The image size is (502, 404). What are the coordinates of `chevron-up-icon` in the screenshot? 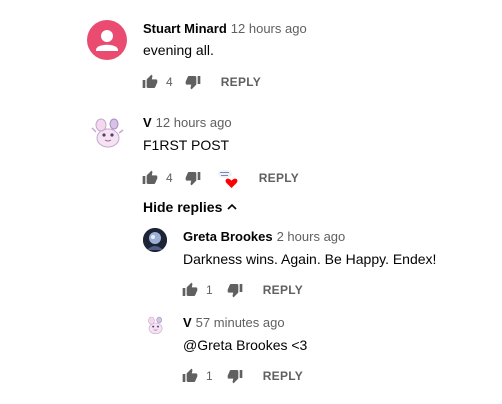 It's located at (232, 207).